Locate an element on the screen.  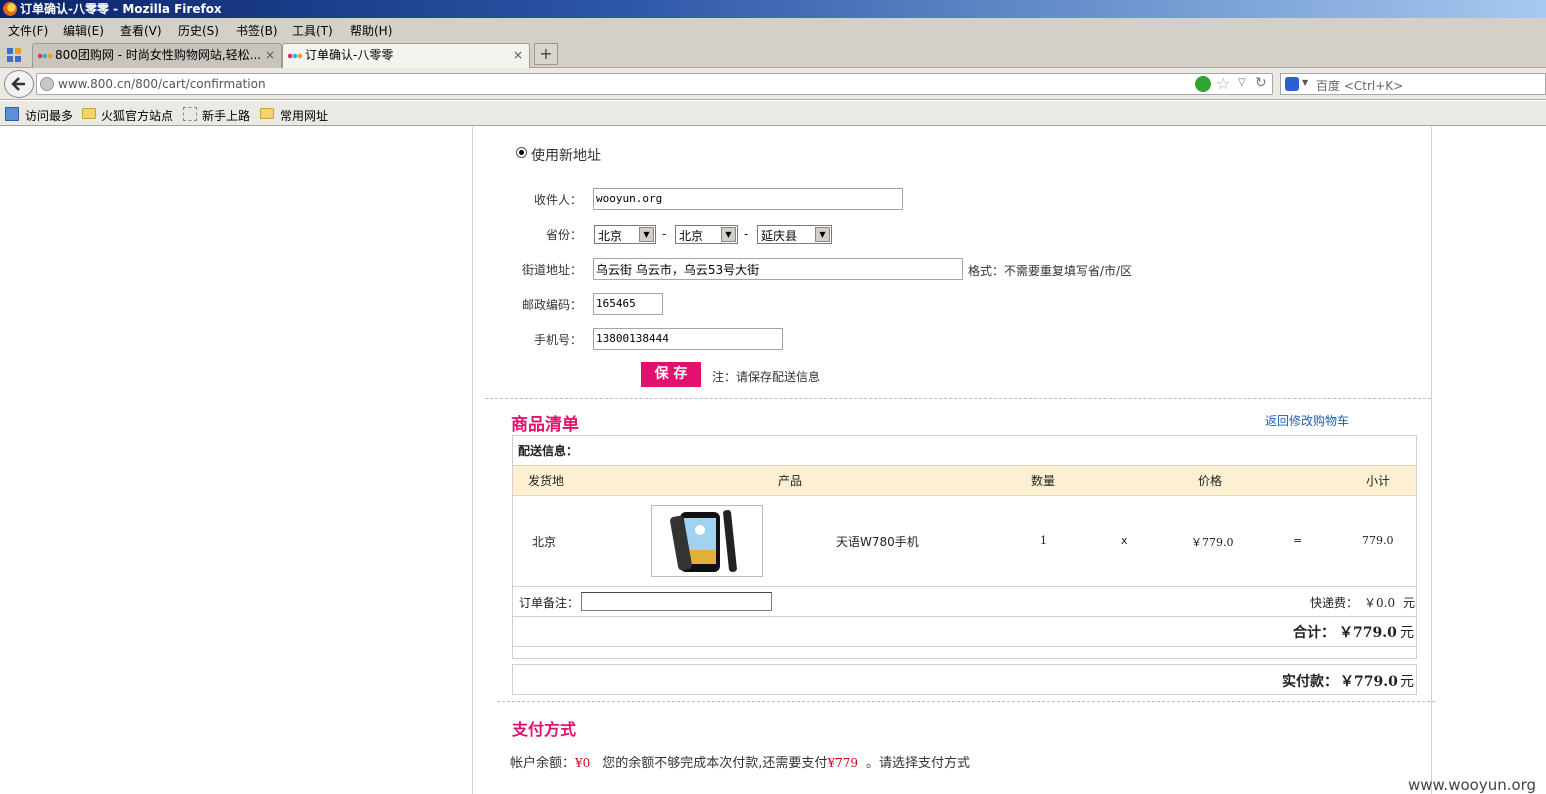
bookmark-most-visited: 访问最多 is located at coordinates (49, 115).